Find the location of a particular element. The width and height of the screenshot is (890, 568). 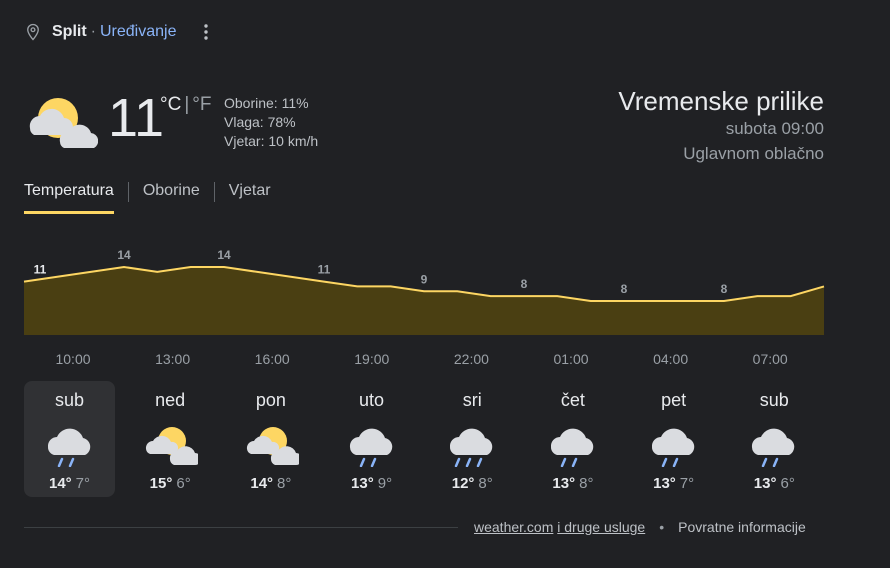

day-temps: 12° 8° is located at coordinates (472, 483).